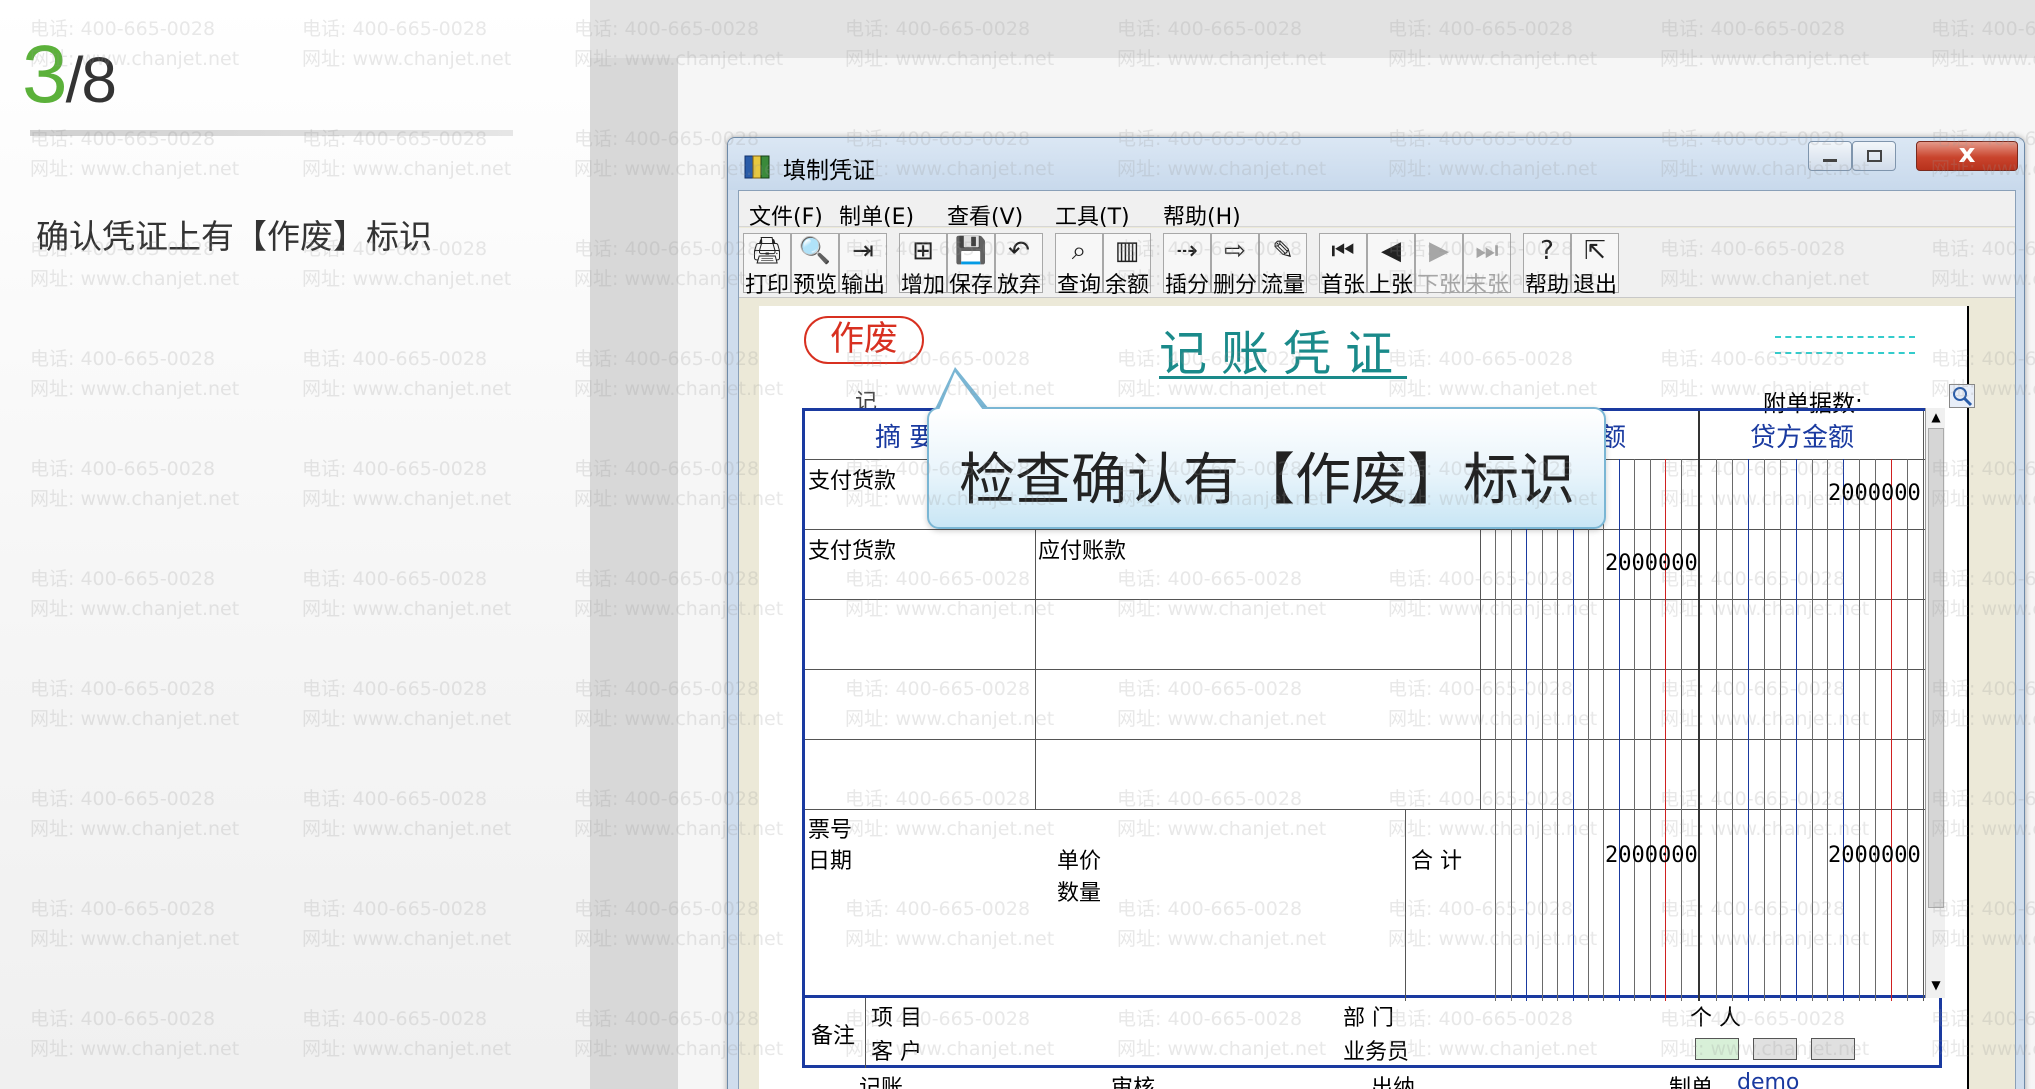 The image size is (2035, 1089). Describe the element at coordinates (1126, 285) in the screenshot. I see `toolbar-label: 余额` at that location.